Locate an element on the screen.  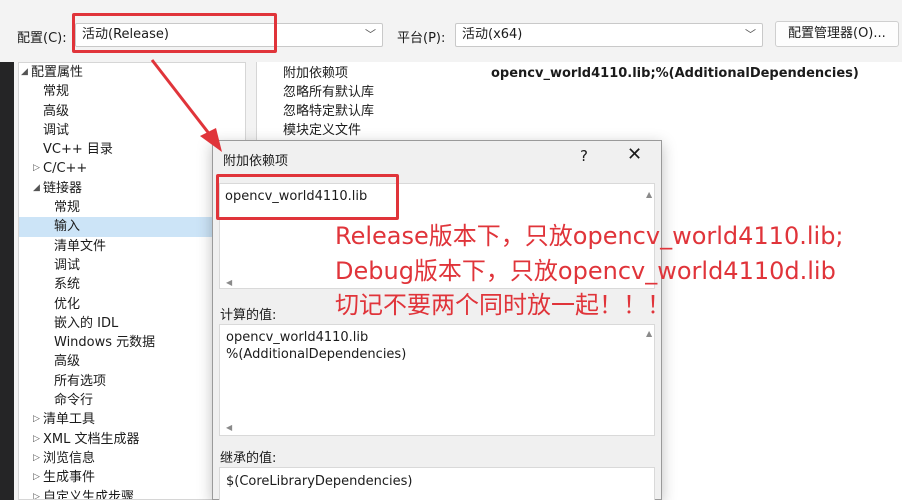
annotation-line: 切记不要两个同时放一起！！！ is located at coordinates (503, 305).